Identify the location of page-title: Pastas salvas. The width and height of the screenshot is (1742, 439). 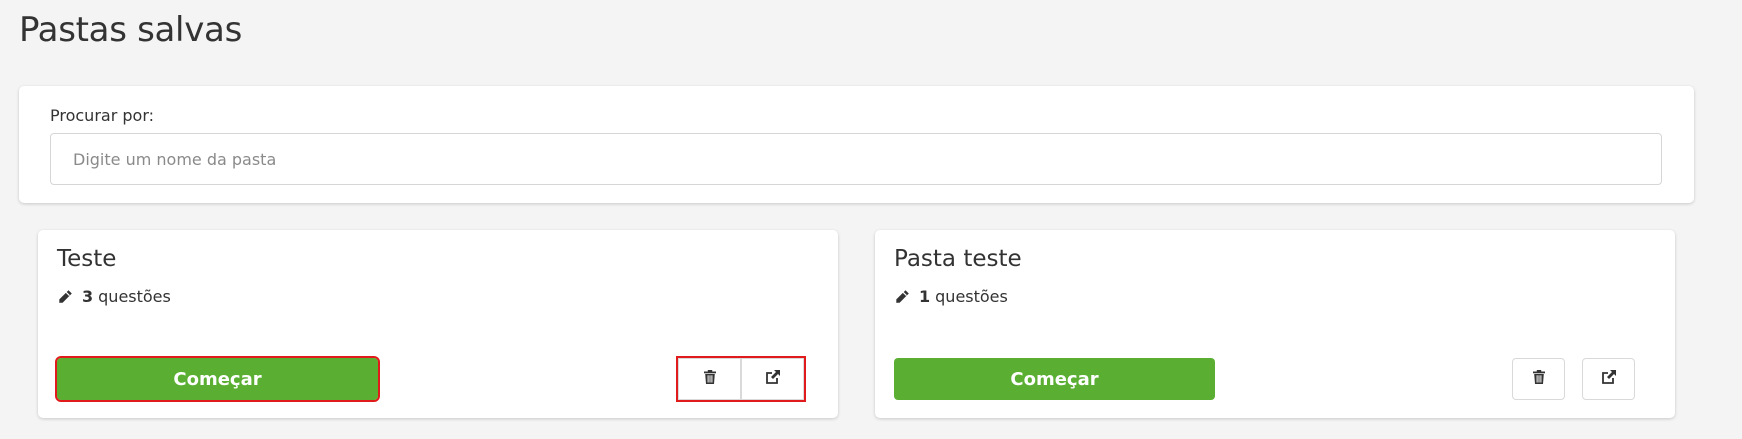
(130, 30).